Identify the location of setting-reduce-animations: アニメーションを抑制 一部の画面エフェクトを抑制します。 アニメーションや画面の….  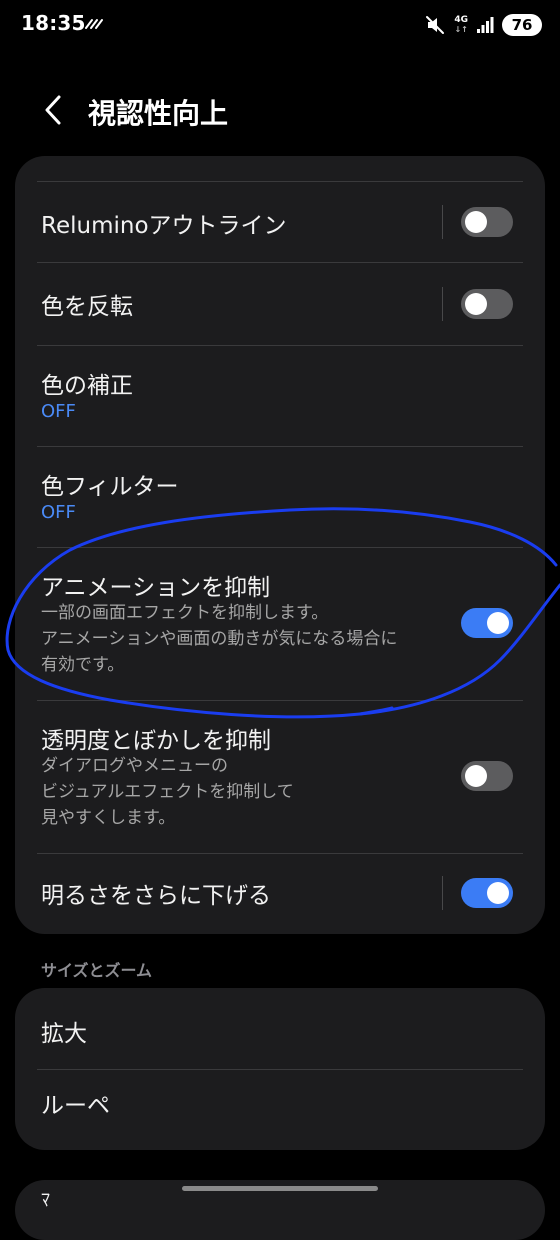
(280, 624).